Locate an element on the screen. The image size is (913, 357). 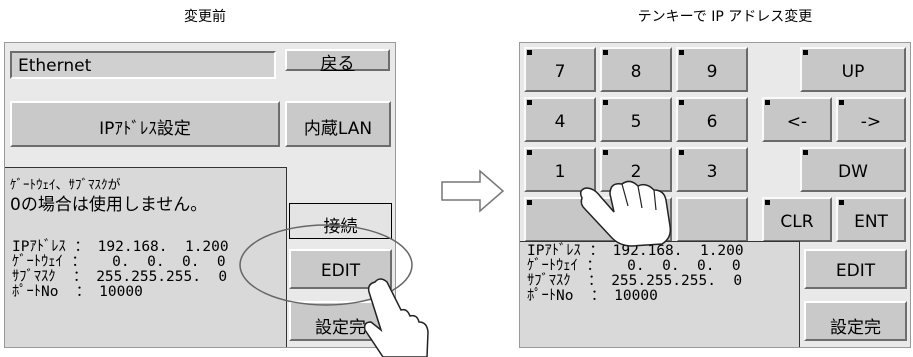
key-5: 5 is located at coordinates (636, 119).